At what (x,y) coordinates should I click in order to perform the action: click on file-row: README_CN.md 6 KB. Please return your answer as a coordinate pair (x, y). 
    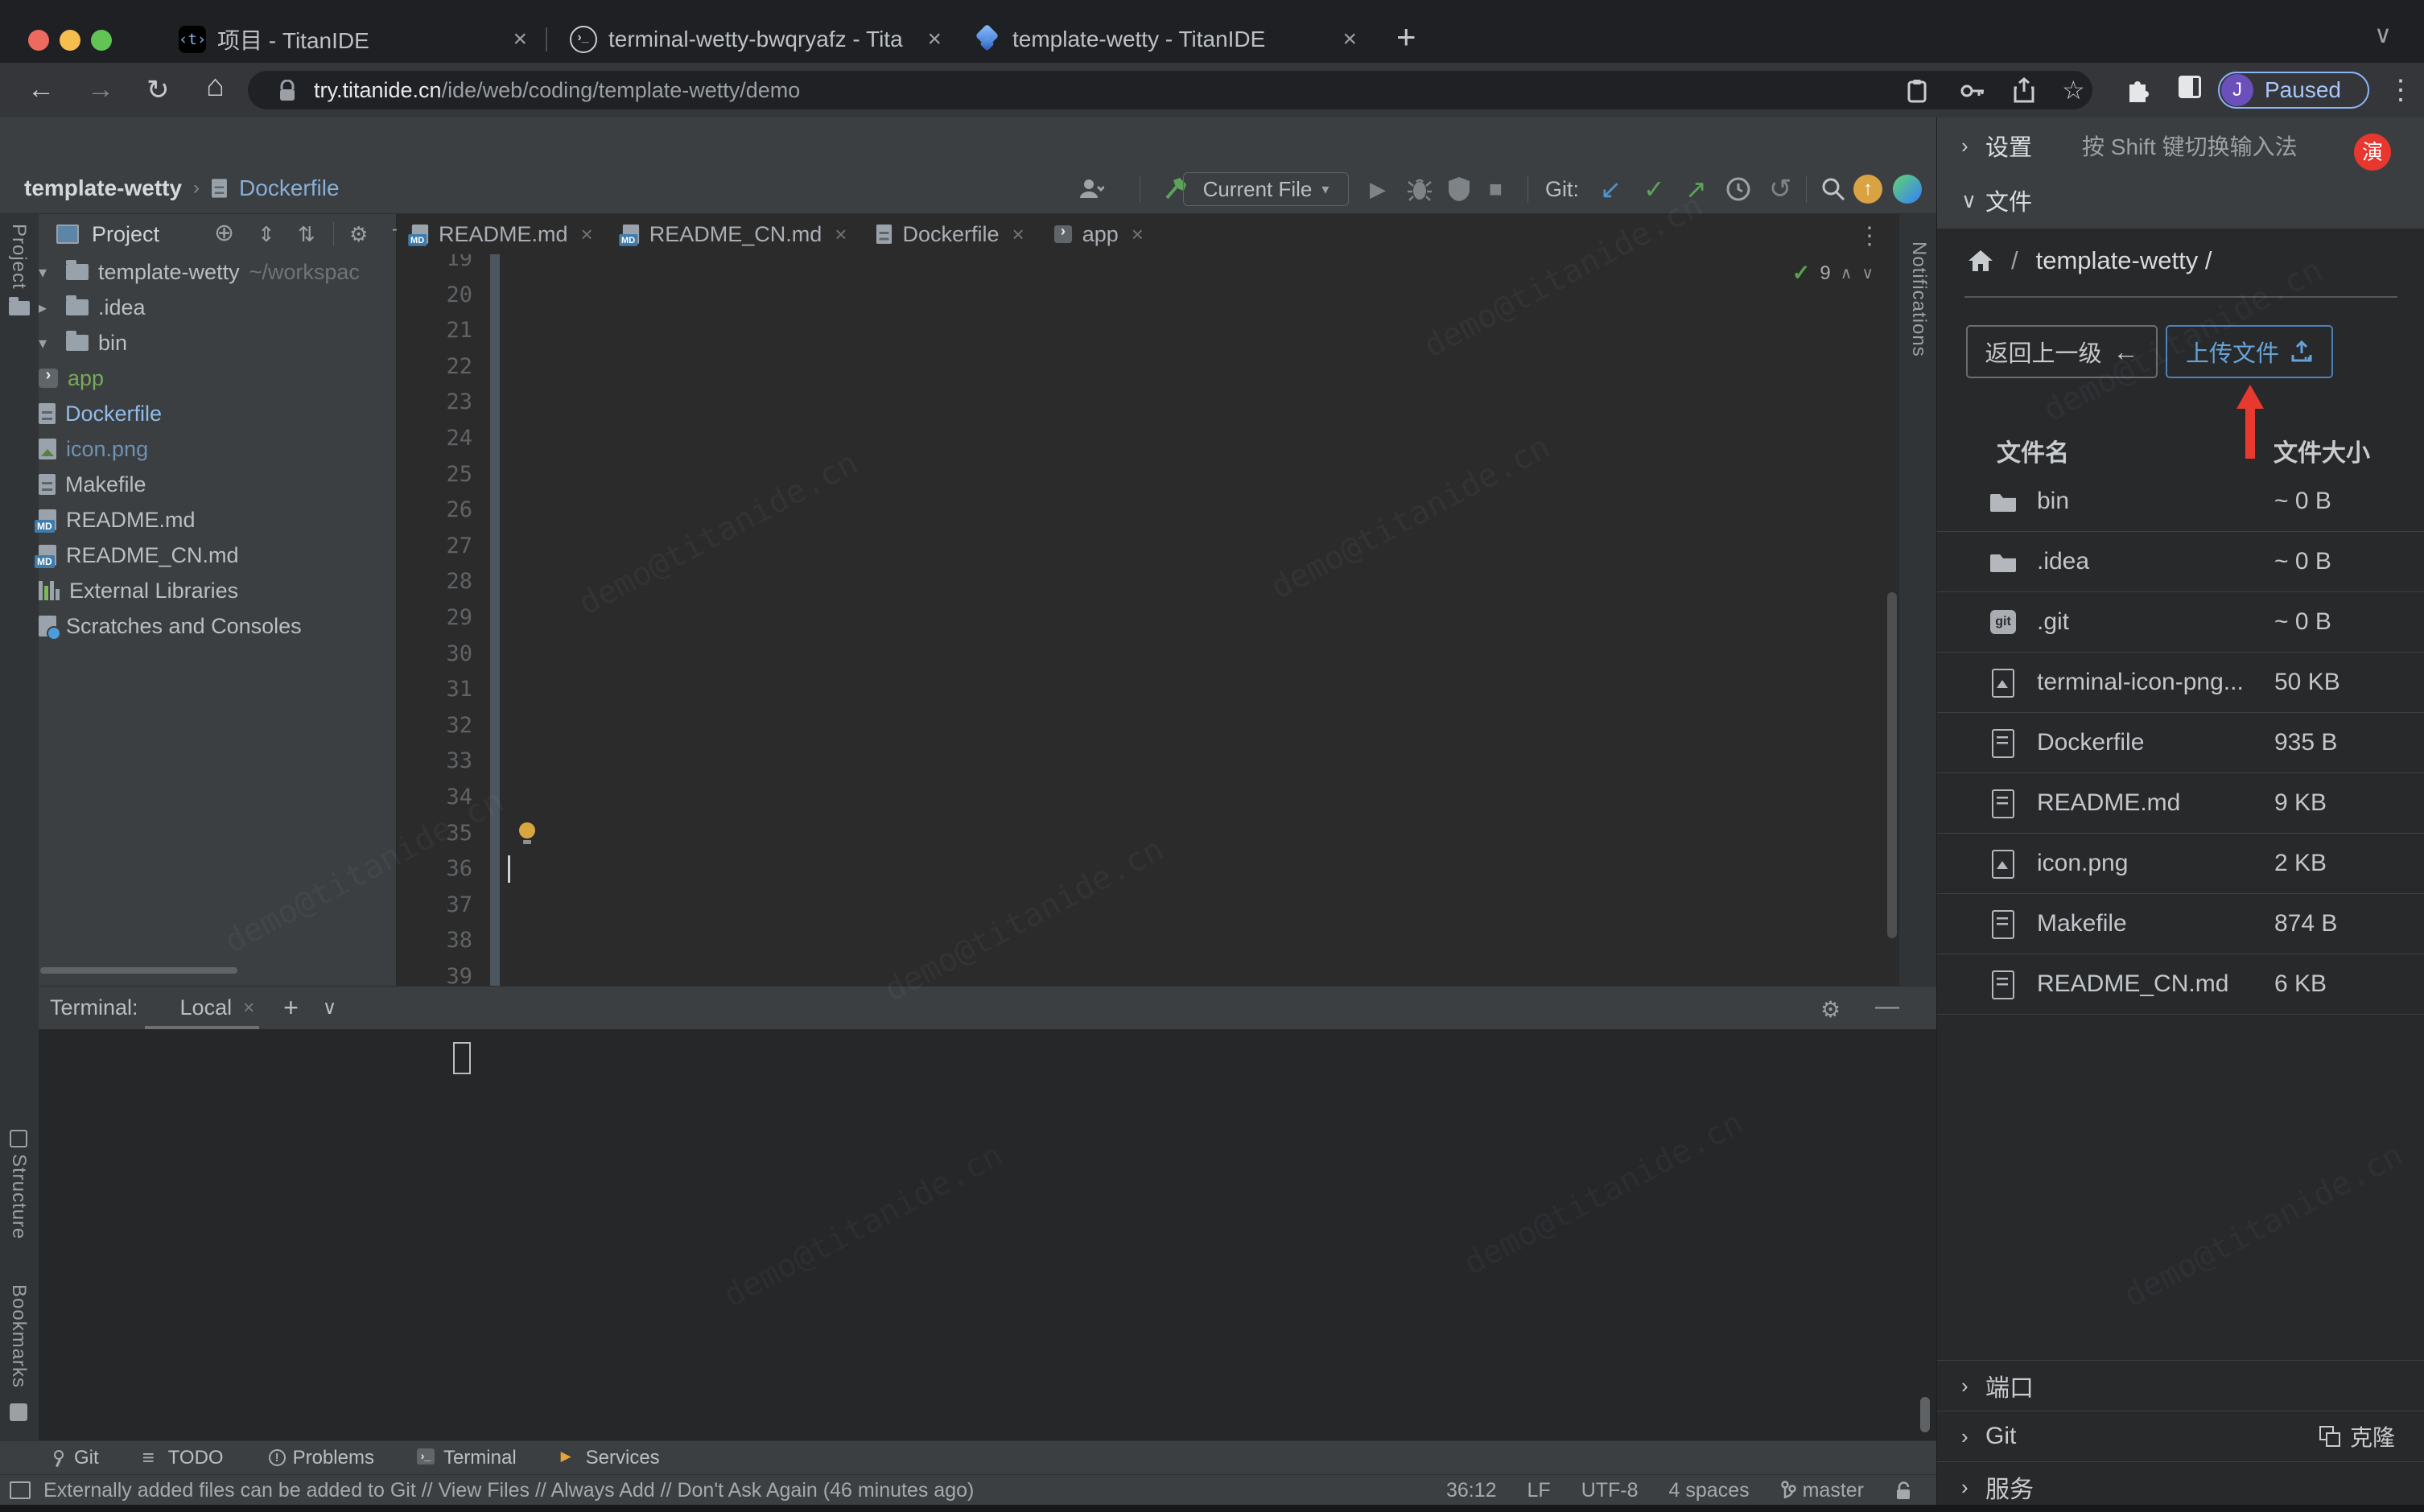
    Looking at the image, I should click on (2180, 984).